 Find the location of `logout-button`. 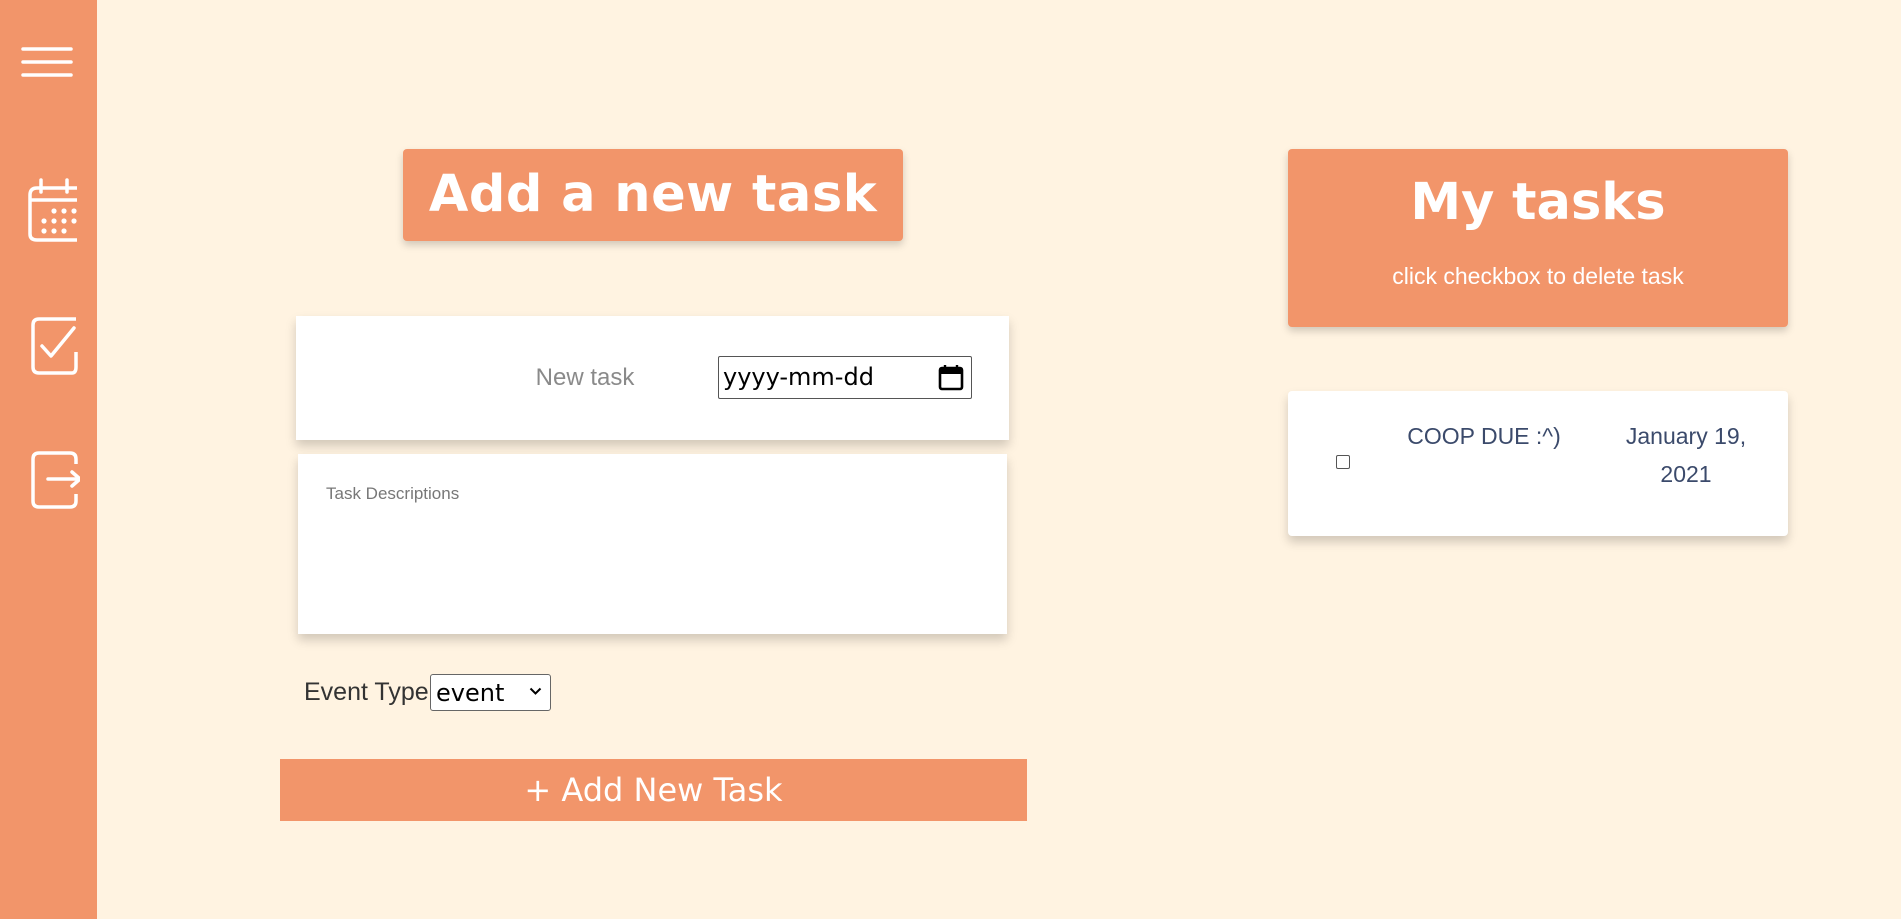

logout-button is located at coordinates (58, 481).